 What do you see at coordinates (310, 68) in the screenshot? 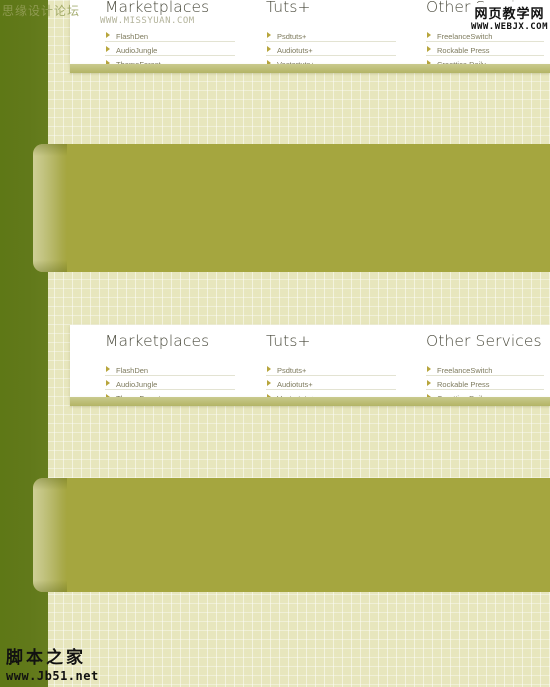
I see `footer-panel-top-bottom-strip` at bounding box center [310, 68].